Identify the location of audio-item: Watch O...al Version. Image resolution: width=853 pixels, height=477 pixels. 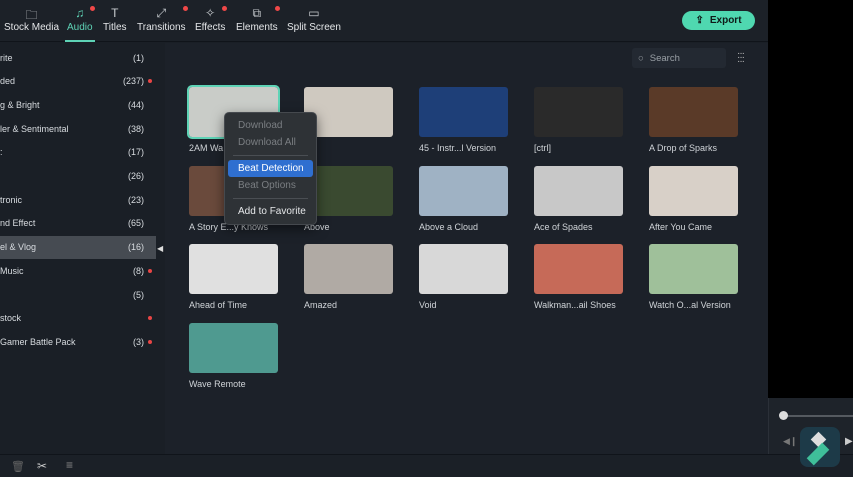
(694, 277).